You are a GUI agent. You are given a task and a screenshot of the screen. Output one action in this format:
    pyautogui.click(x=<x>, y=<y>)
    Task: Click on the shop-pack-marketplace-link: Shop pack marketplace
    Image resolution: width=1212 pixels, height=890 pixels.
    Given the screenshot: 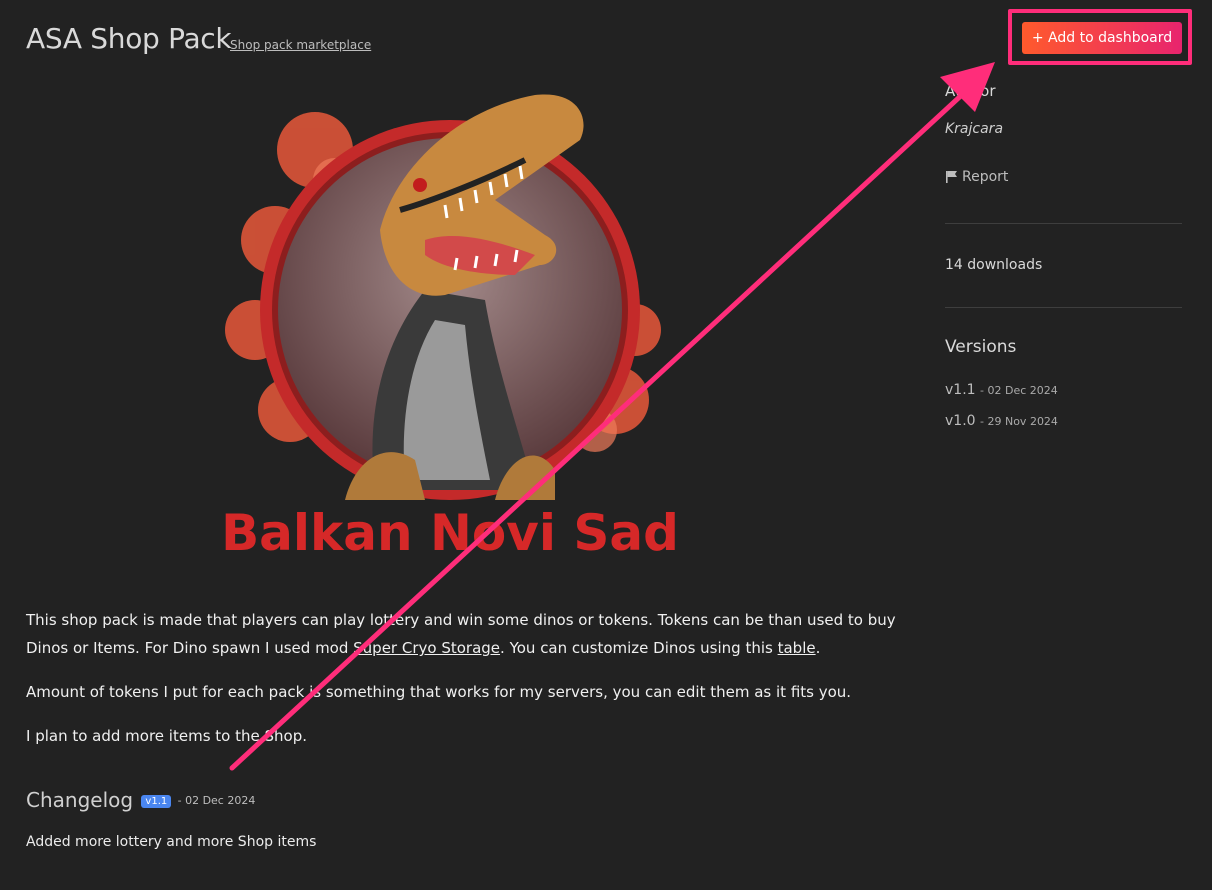 What is the action you would take?
    pyautogui.click(x=300, y=45)
    